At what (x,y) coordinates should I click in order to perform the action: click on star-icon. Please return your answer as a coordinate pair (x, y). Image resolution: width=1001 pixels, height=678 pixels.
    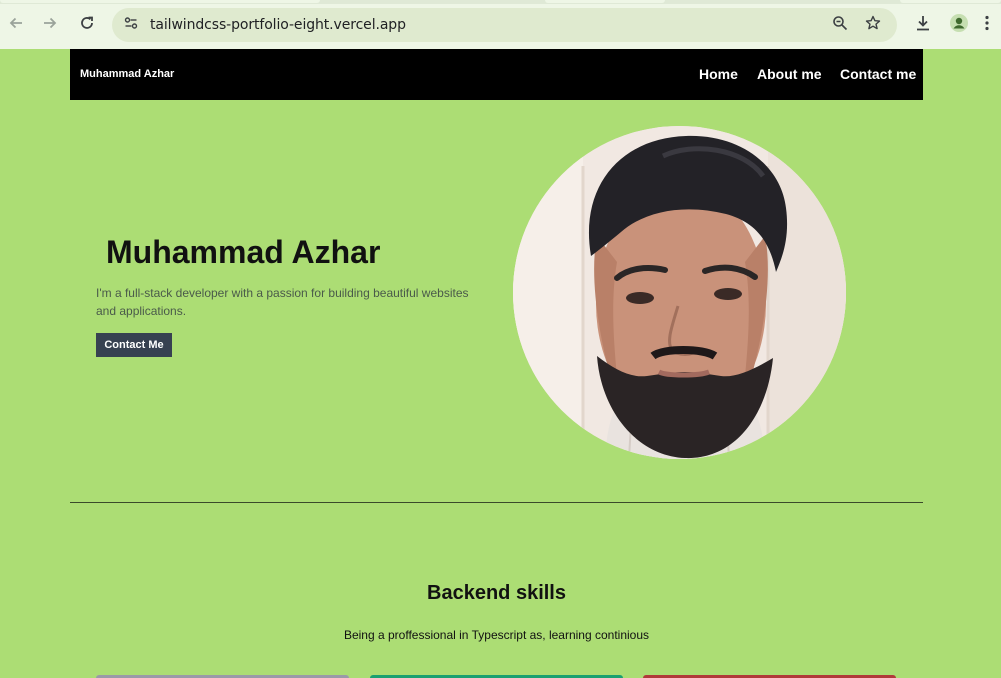
    Looking at the image, I should click on (873, 25).